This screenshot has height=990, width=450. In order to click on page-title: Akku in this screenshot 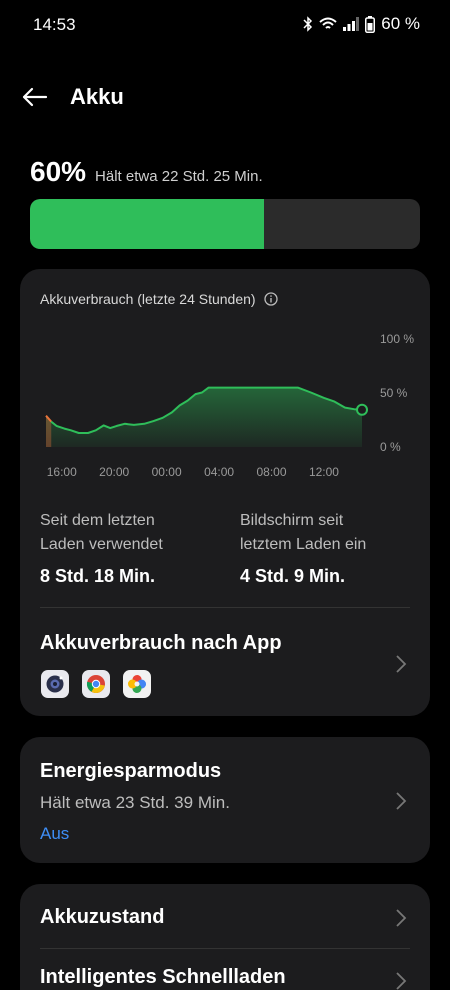, I will do `click(97, 96)`.